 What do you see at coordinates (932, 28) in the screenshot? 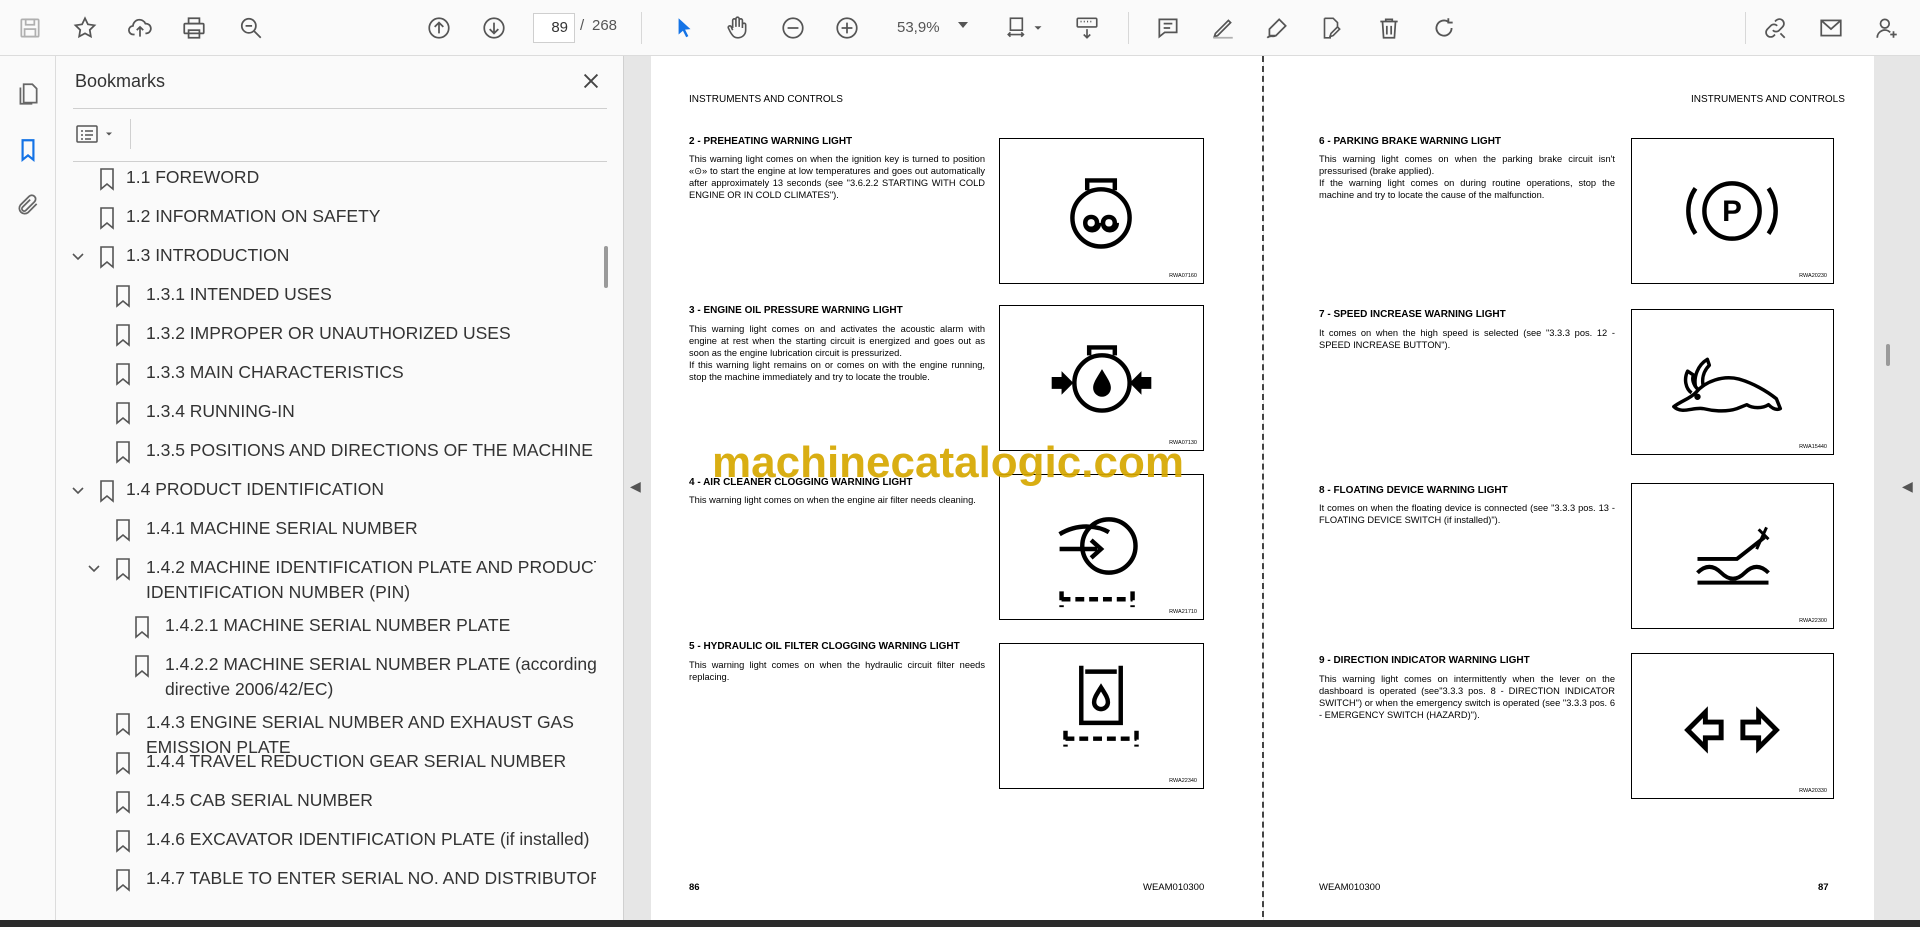
I see `zoom-level-select: 53,9%` at bounding box center [932, 28].